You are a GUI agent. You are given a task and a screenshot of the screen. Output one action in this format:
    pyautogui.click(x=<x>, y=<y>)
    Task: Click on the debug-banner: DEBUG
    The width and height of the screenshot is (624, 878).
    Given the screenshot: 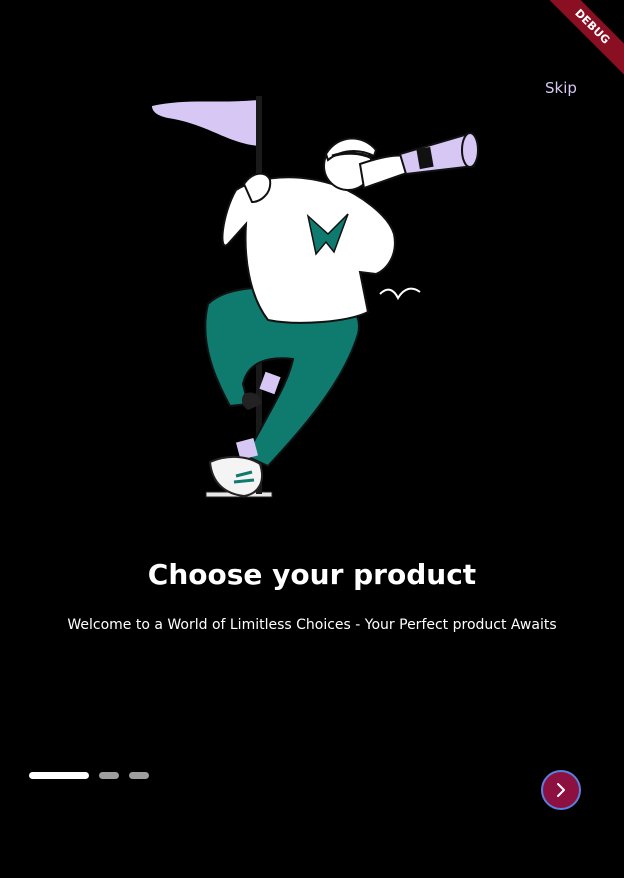 What is the action you would take?
    pyautogui.click(x=584, y=40)
    